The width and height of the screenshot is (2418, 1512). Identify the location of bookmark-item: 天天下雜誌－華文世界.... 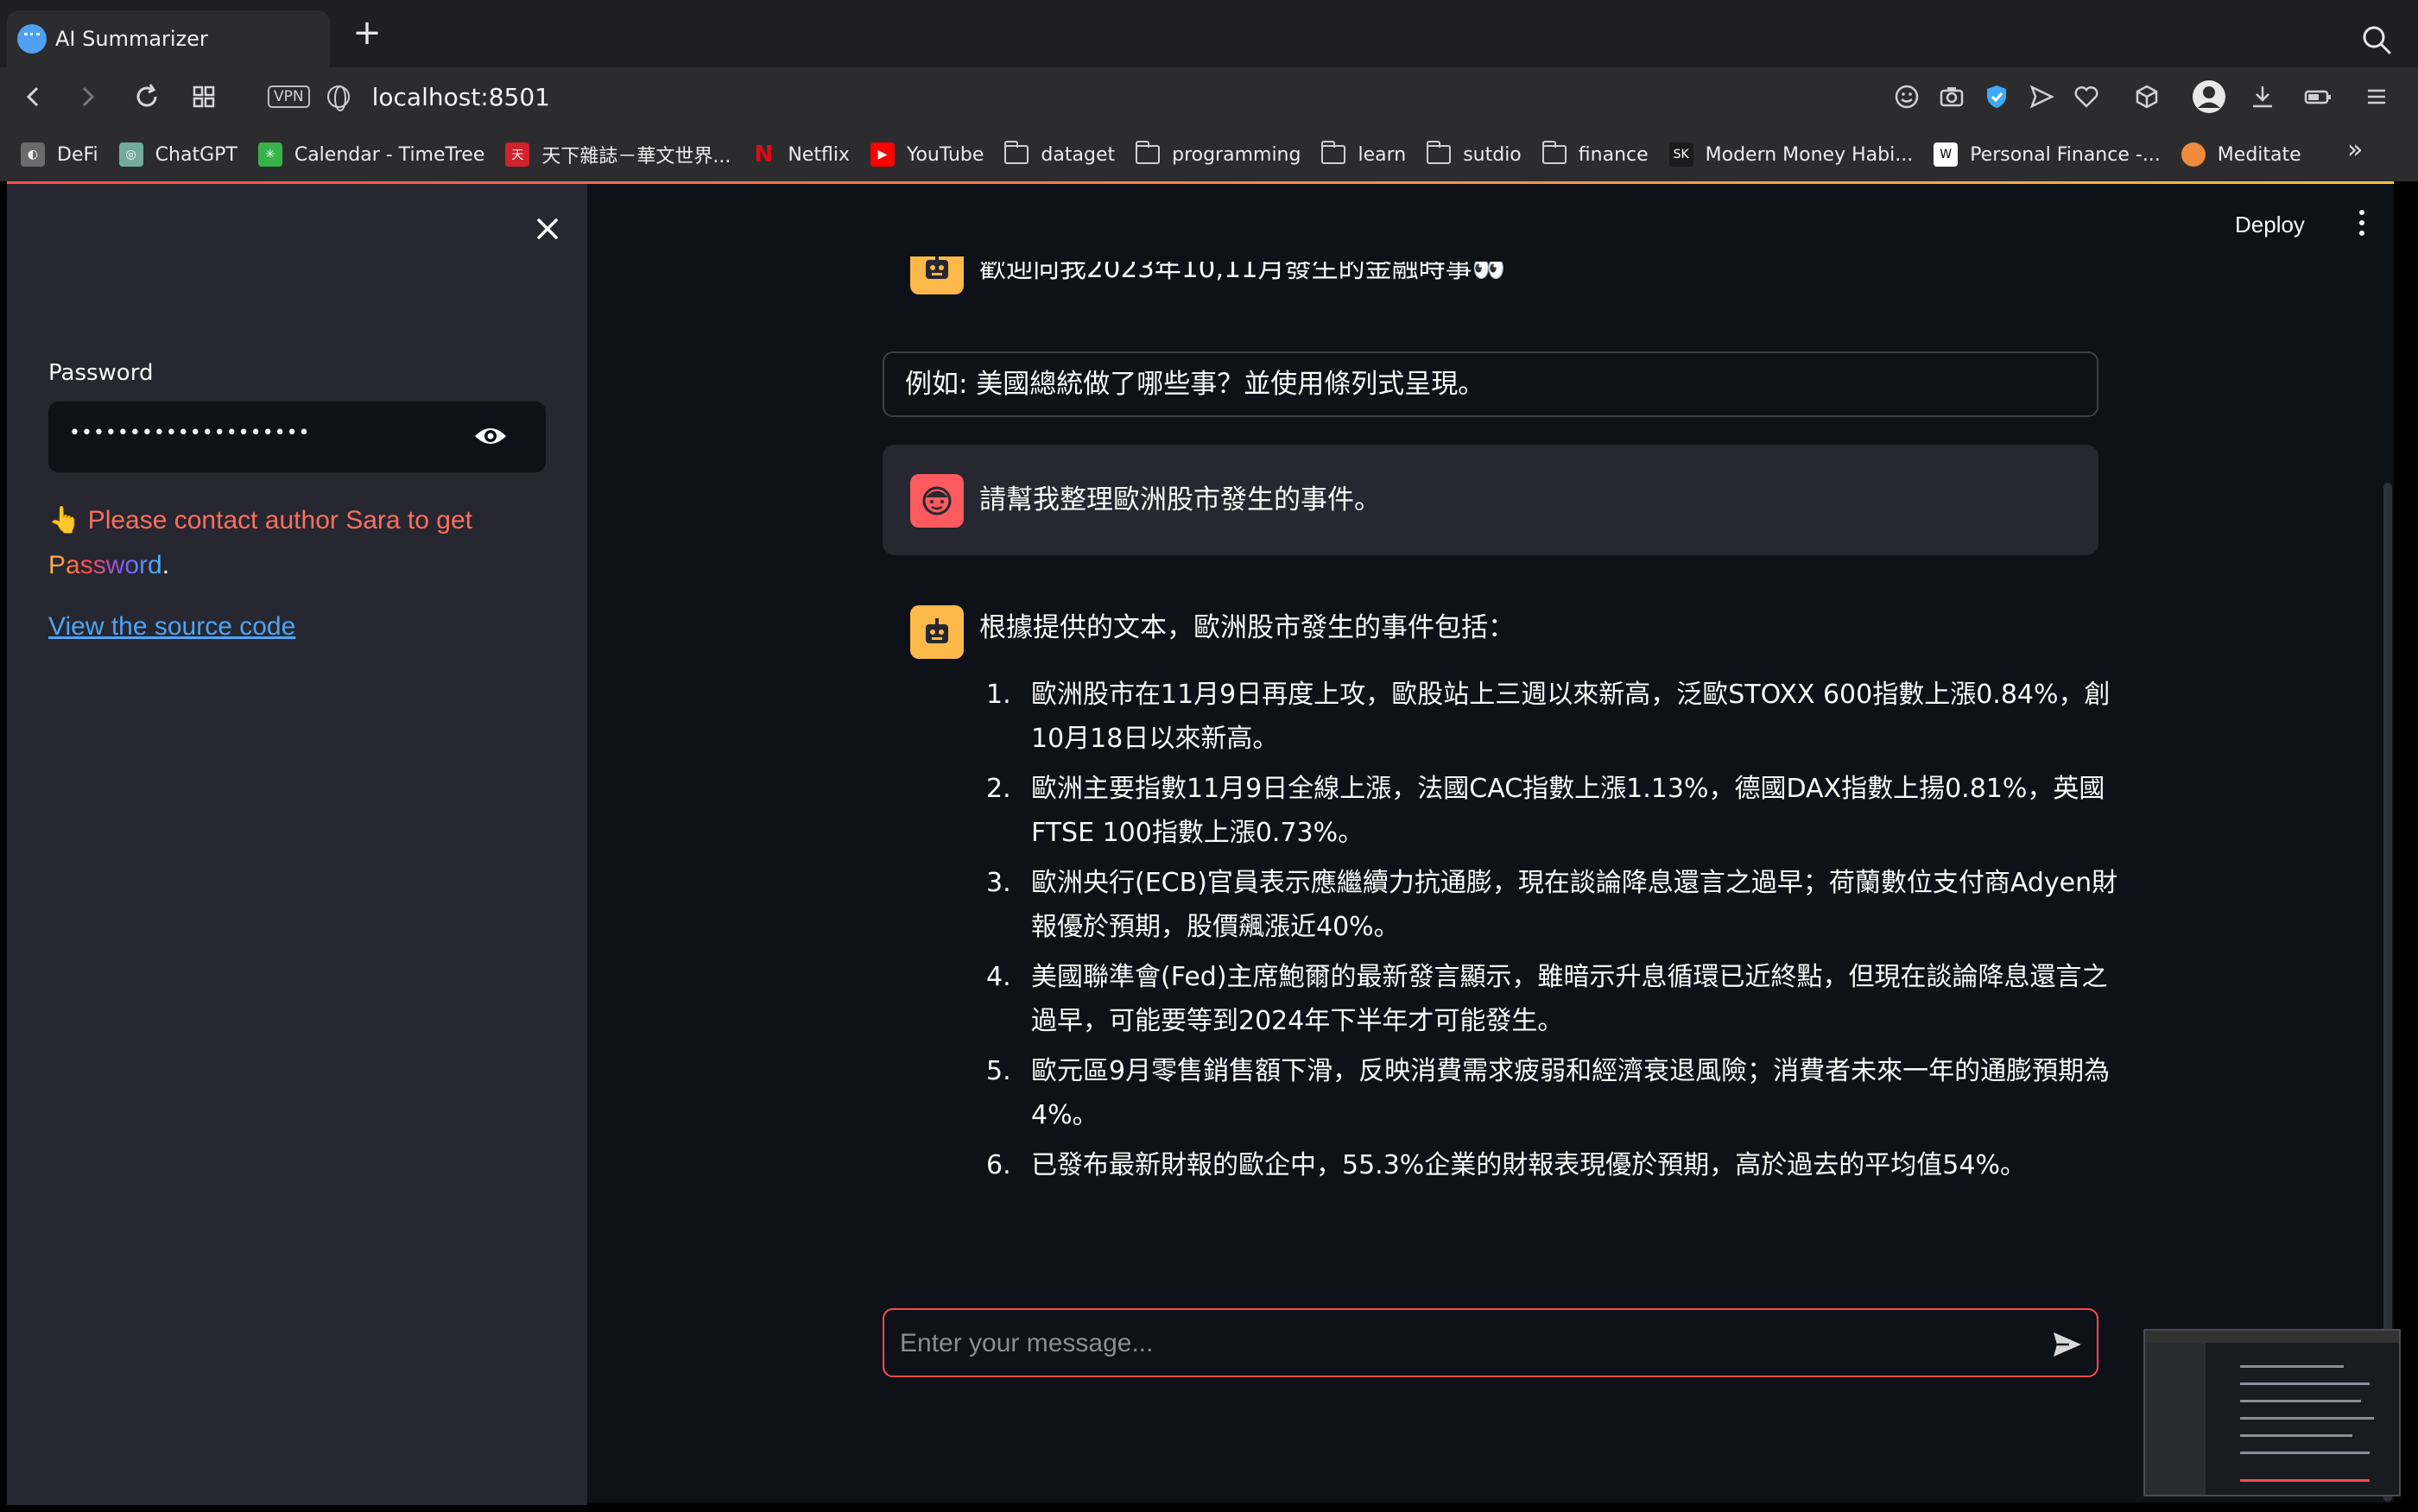
(618, 154).